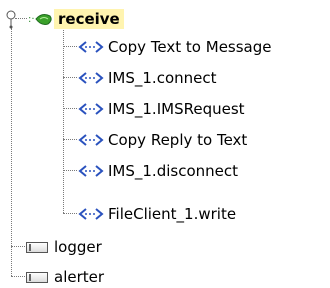  Describe the element at coordinates (79, 277) in the screenshot. I see `tree-item-label: alerter` at that location.